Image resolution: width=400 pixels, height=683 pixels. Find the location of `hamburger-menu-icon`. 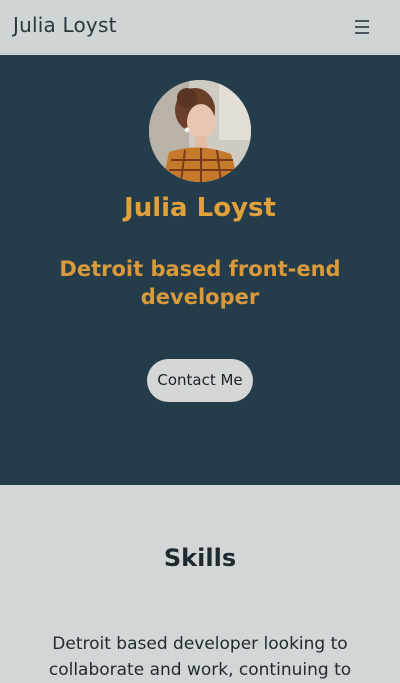

hamburger-menu-icon is located at coordinates (362, 27).